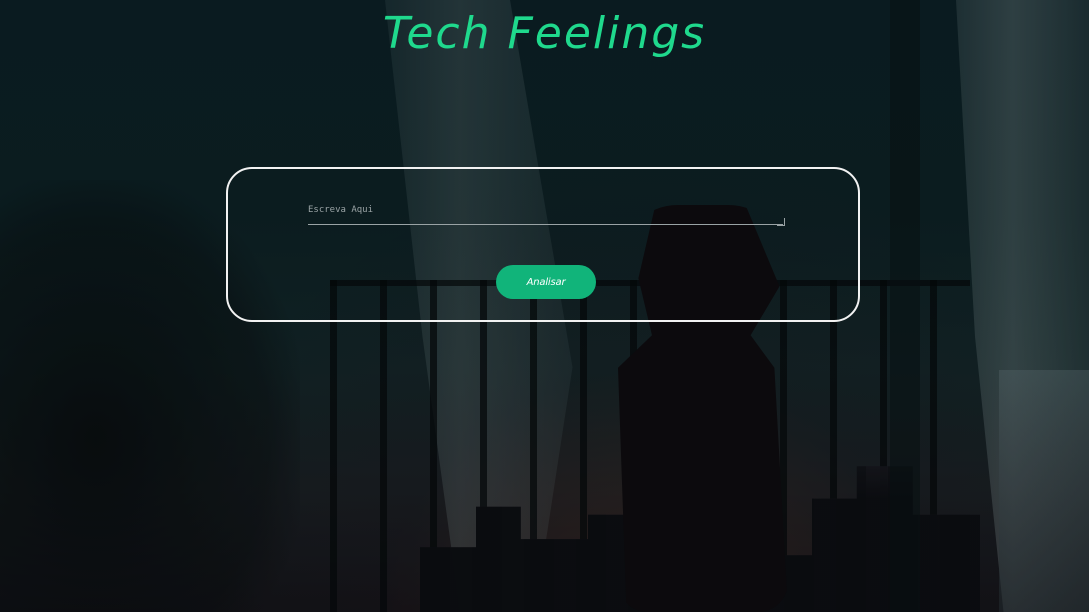  I want to click on analysis-form-panel: Analisar, so click(543, 244).